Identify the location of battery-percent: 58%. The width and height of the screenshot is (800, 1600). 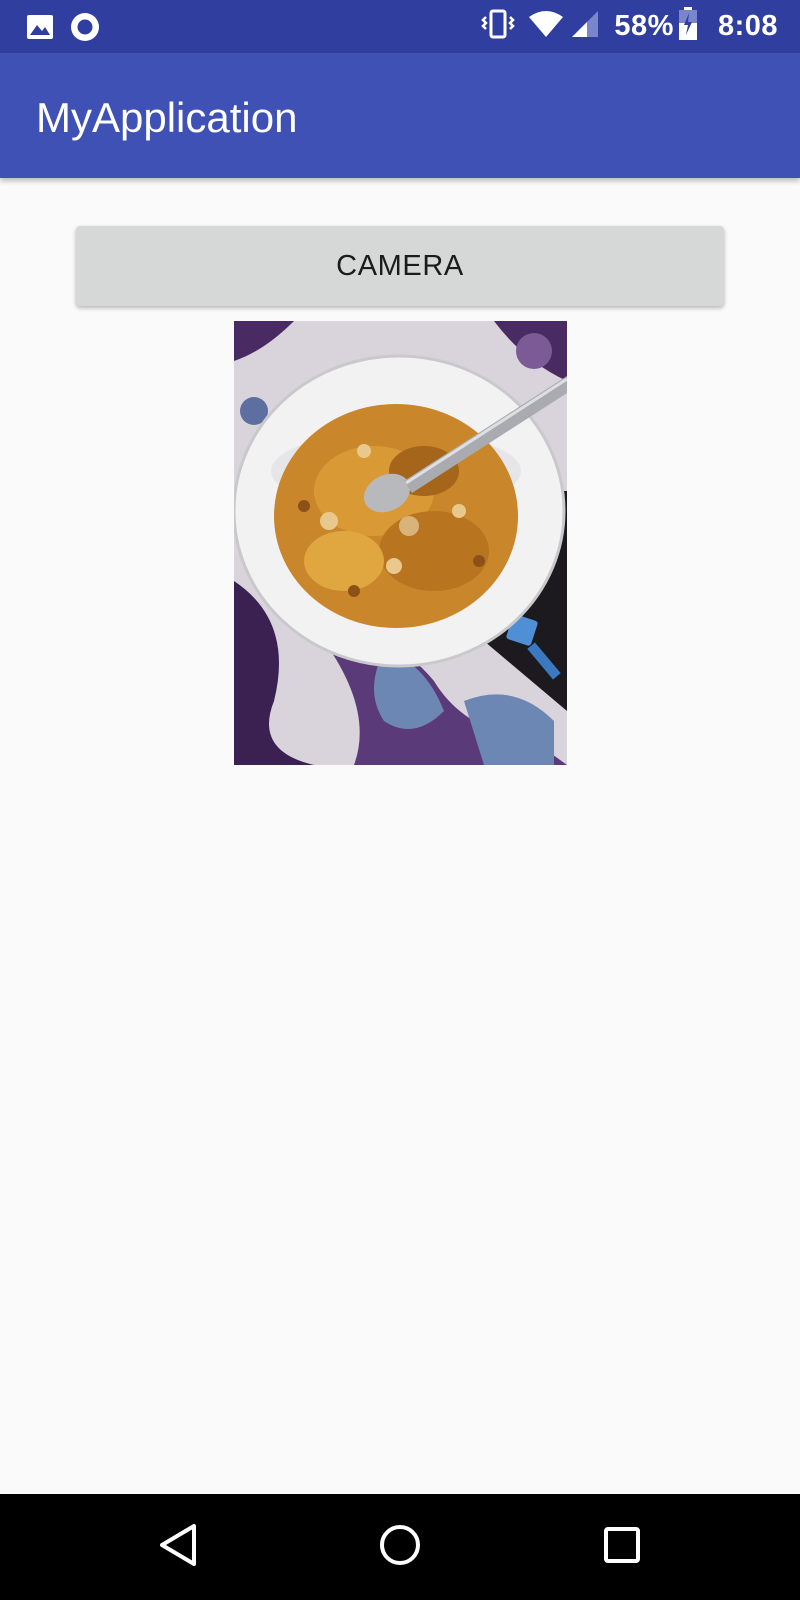
(644, 26).